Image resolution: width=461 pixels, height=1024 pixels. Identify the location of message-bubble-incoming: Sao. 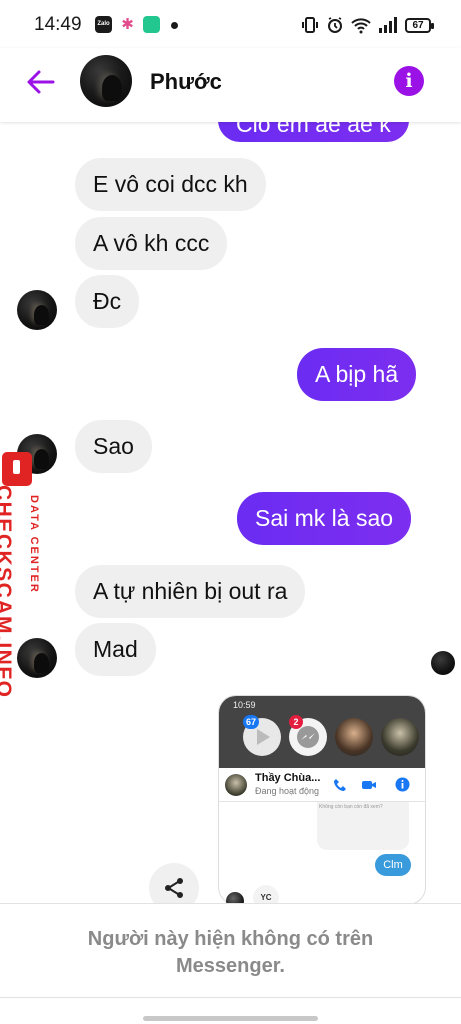
(113, 446).